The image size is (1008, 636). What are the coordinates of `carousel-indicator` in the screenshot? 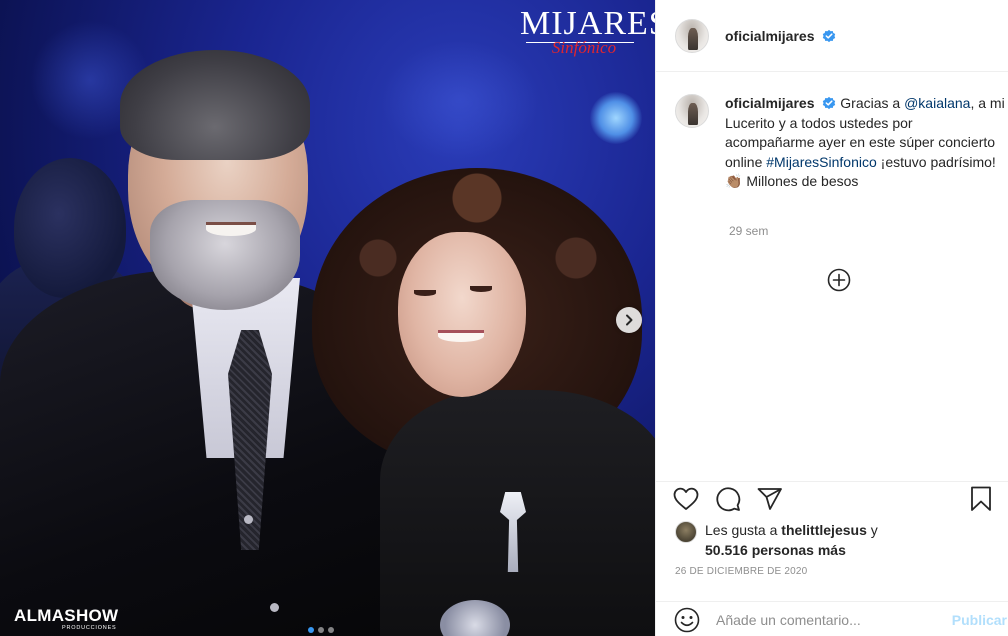 It's located at (321, 630).